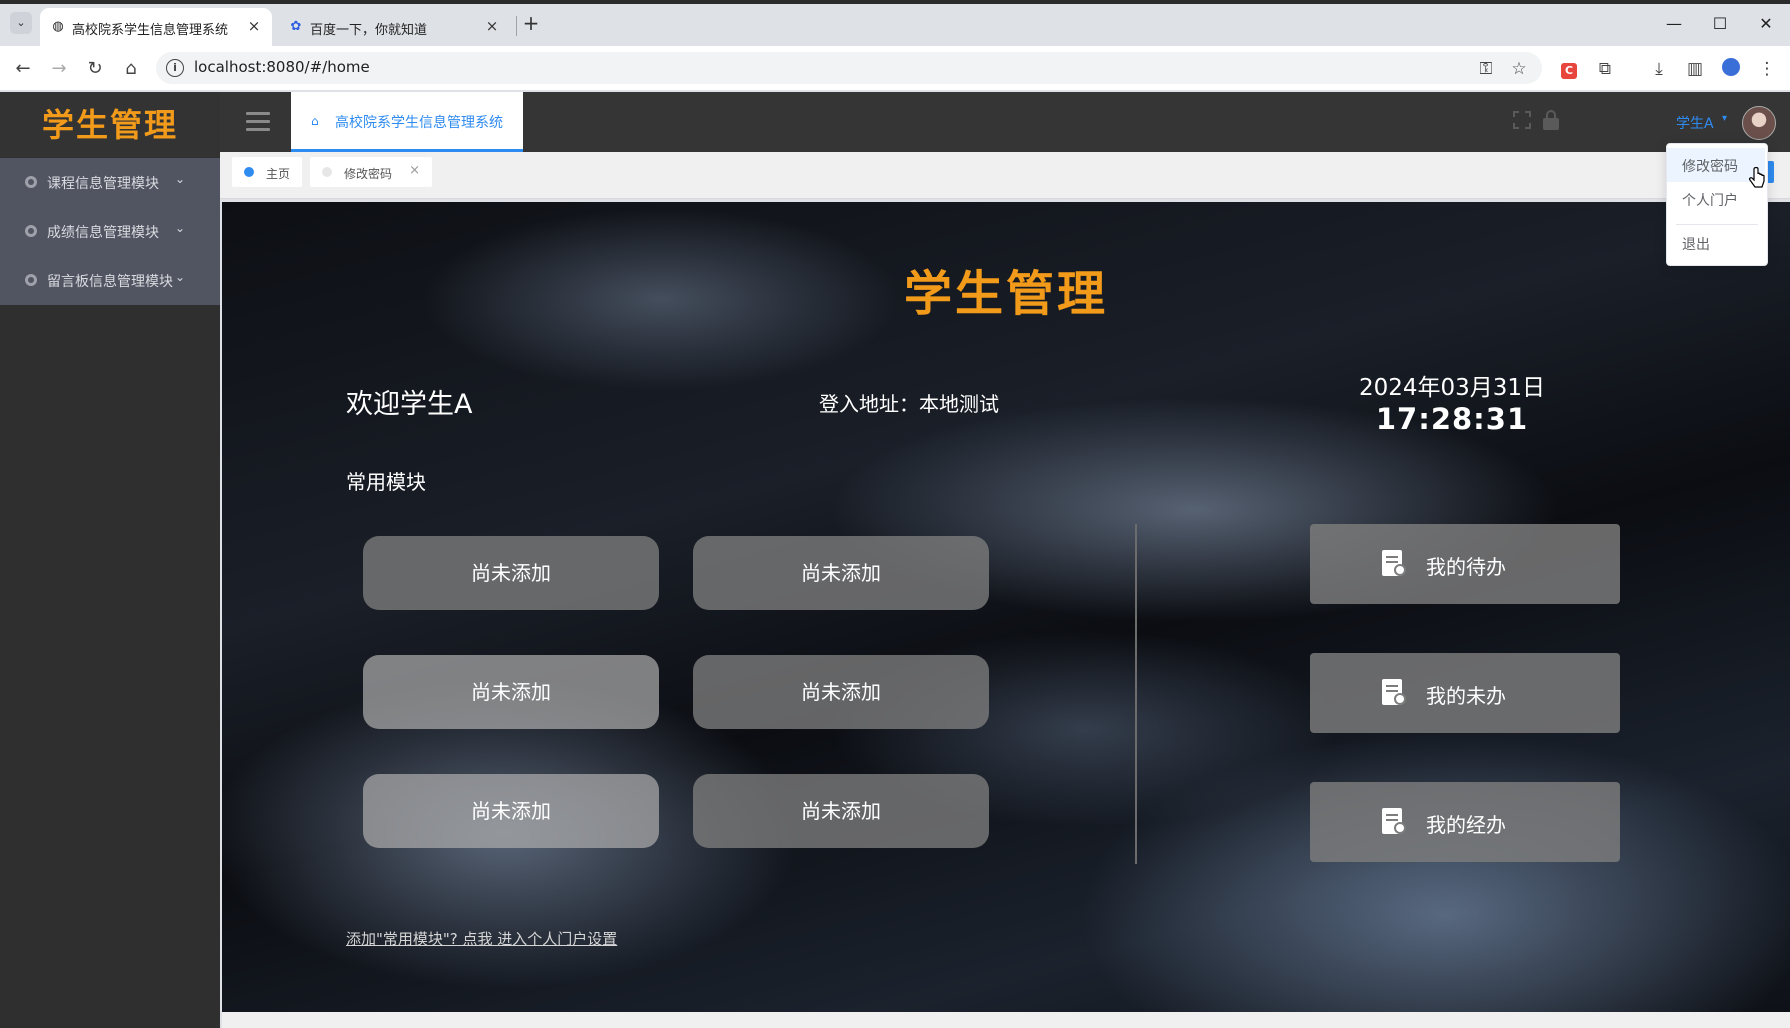 This screenshot has width=1790, height=1028. I want to click on browser-tab-active: ◍ 高校院系学生信息管理系统 ×, so click(156, 27).